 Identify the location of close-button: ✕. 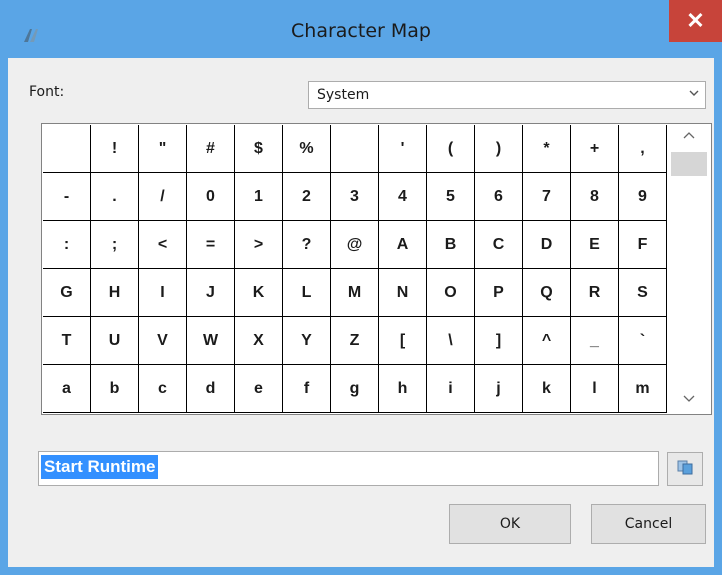
(695, 21).